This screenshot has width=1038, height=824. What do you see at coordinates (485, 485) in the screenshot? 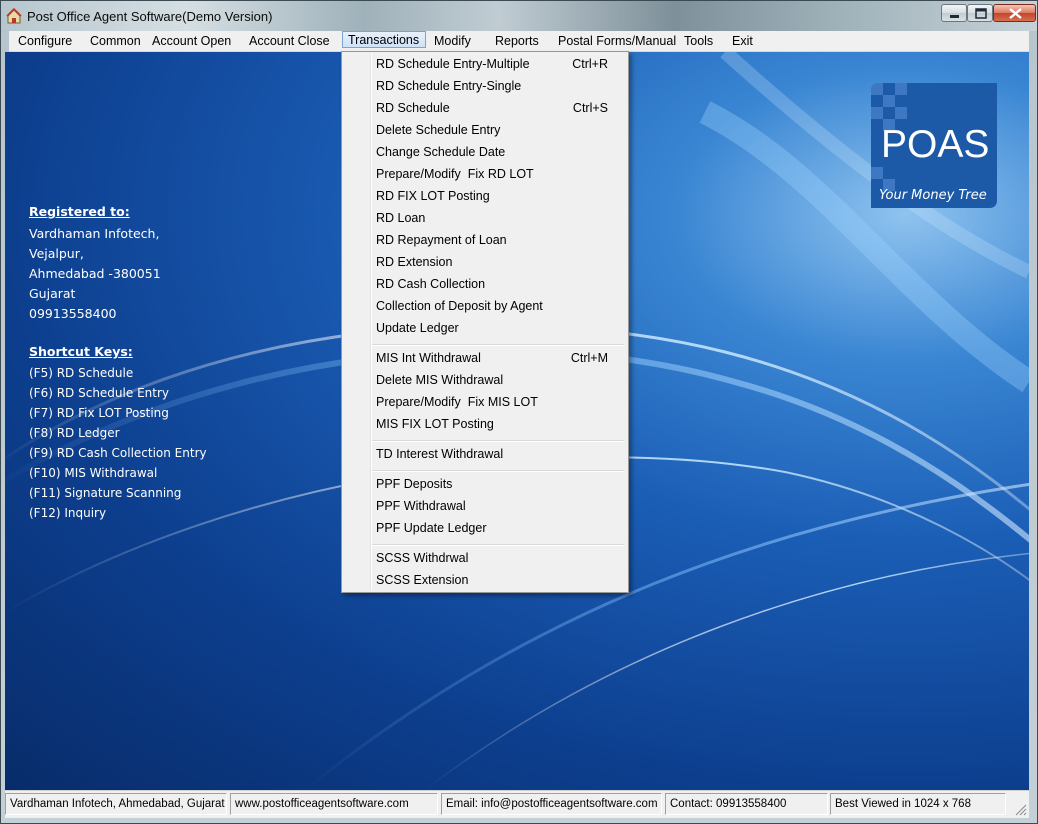
I see `dd-ppf-deposits: PPF Deposits` at bounding box center [485, 485].